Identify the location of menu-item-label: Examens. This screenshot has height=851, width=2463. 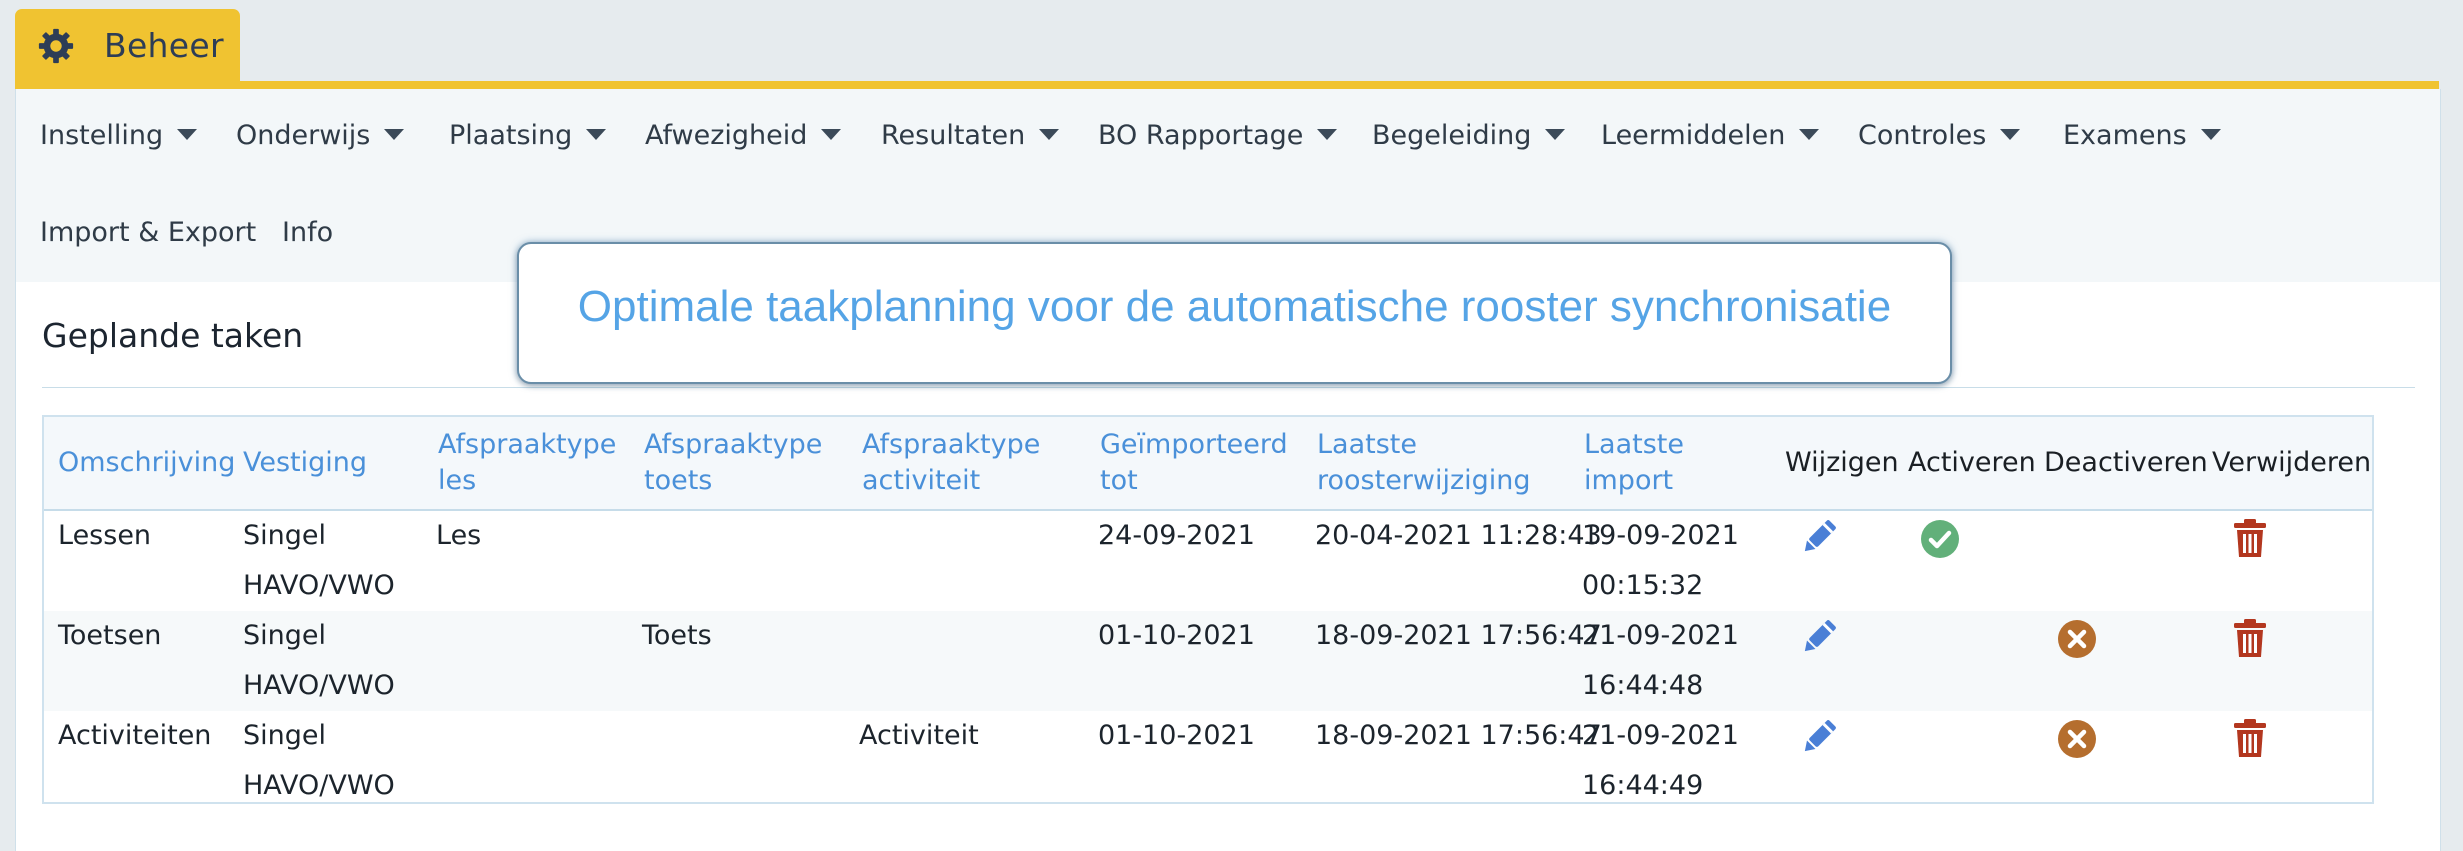
(2125, 135).